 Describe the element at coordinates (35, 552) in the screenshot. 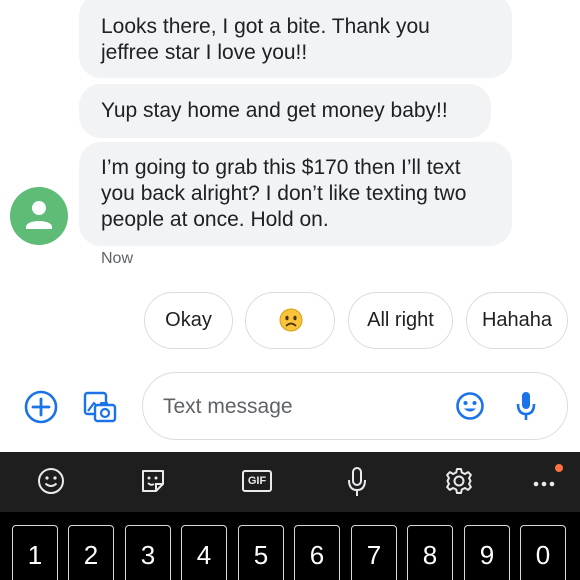

I see `key-1: 1` at that location.